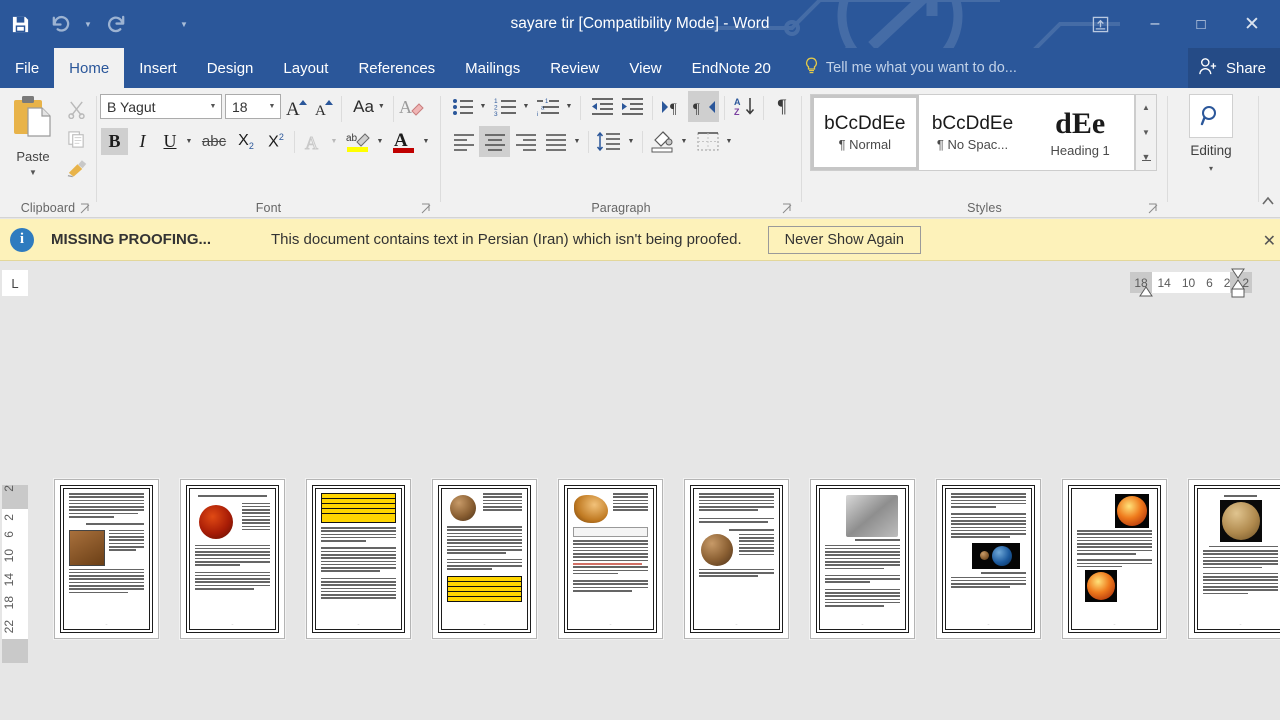 The width and height of the screenshot is (1280, 720). I want to click on change-case-button: Aa ▼, so click(369, 106).